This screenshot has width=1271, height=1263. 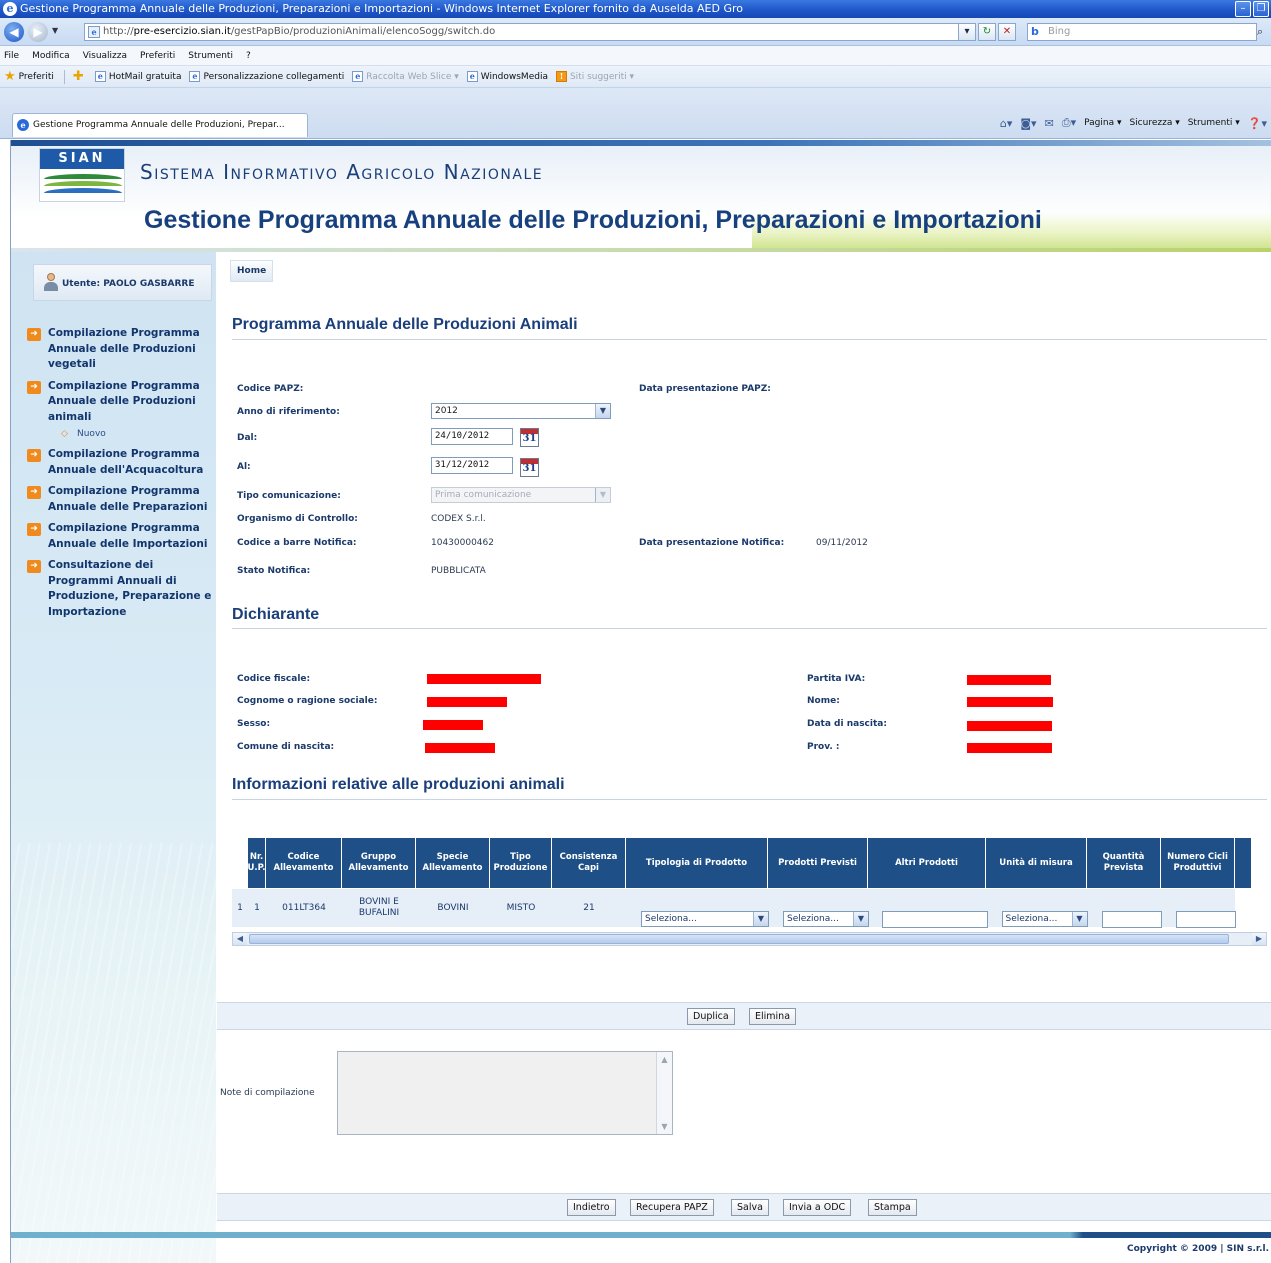 What do you see at coordinates (1154, 123) in the screenshot?
I see `menu-sicurezza: Sicurezza ▾` at bounding box center [1154, 123].